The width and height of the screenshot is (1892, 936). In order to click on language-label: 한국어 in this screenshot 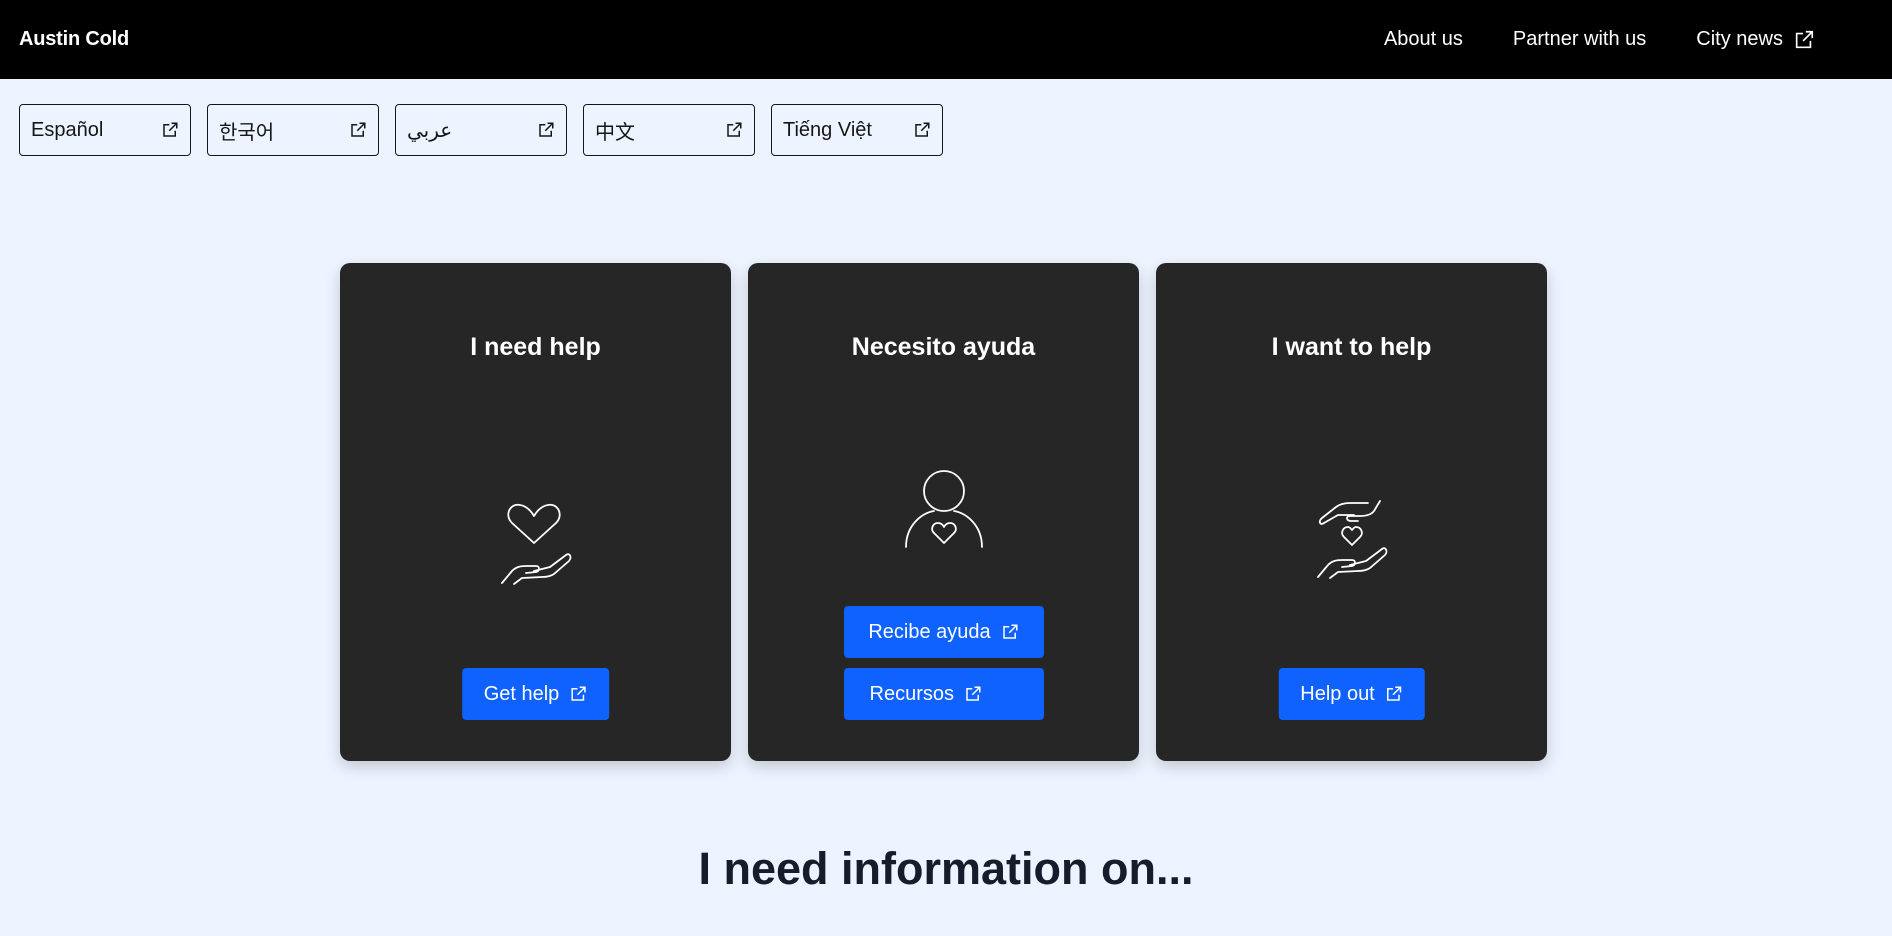, I will do `click(247, 132)`.